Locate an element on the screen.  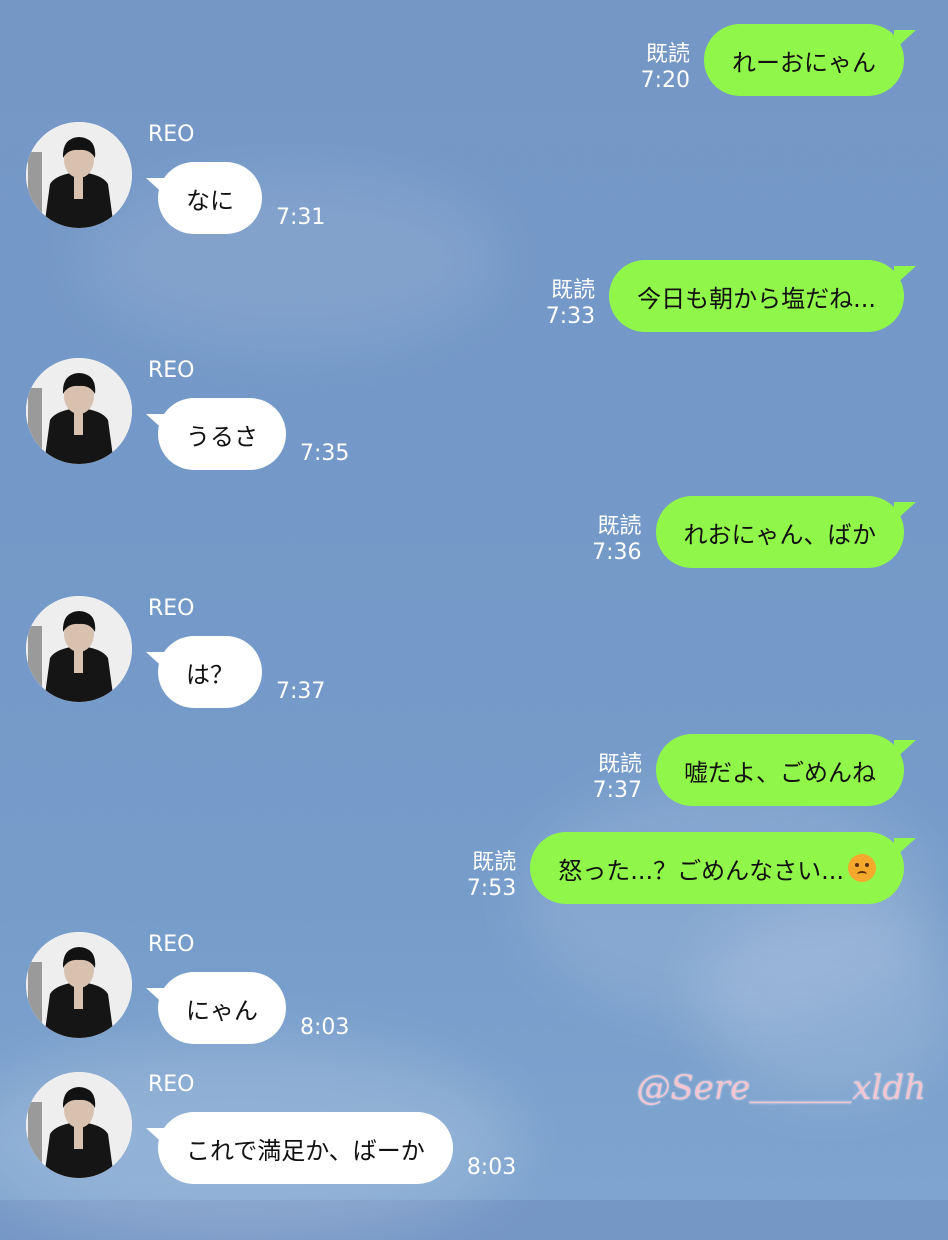
message-time: 7:33 is located at coordinates (570, 316).